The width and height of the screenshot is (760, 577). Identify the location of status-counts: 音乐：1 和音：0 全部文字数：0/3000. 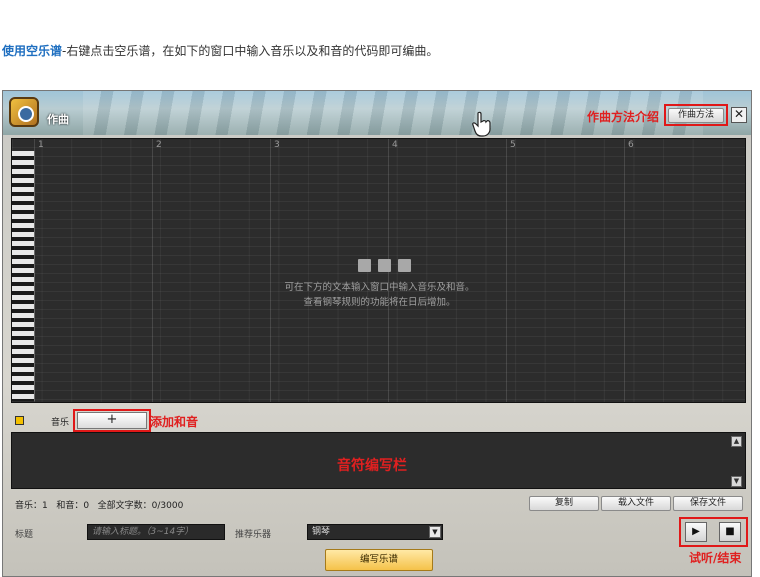
(99, 504).